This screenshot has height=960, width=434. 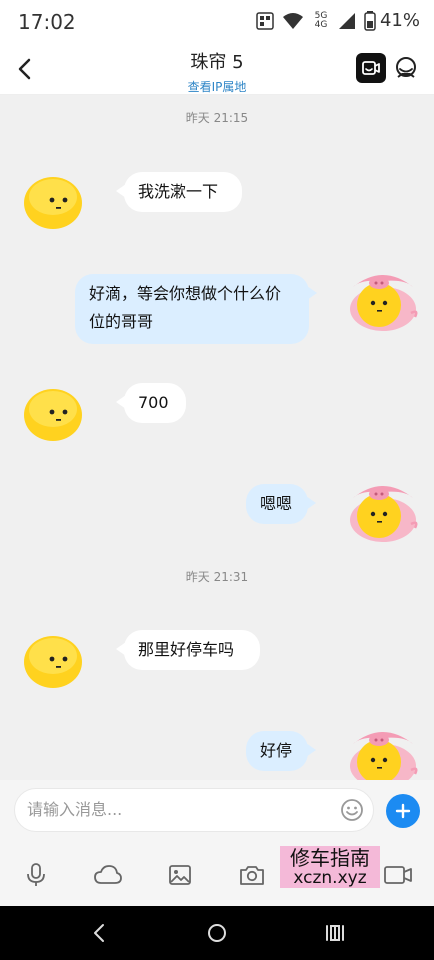 I want to click on message-bubble-incoming: 我洗漱一下, so click(x=179, y=192).